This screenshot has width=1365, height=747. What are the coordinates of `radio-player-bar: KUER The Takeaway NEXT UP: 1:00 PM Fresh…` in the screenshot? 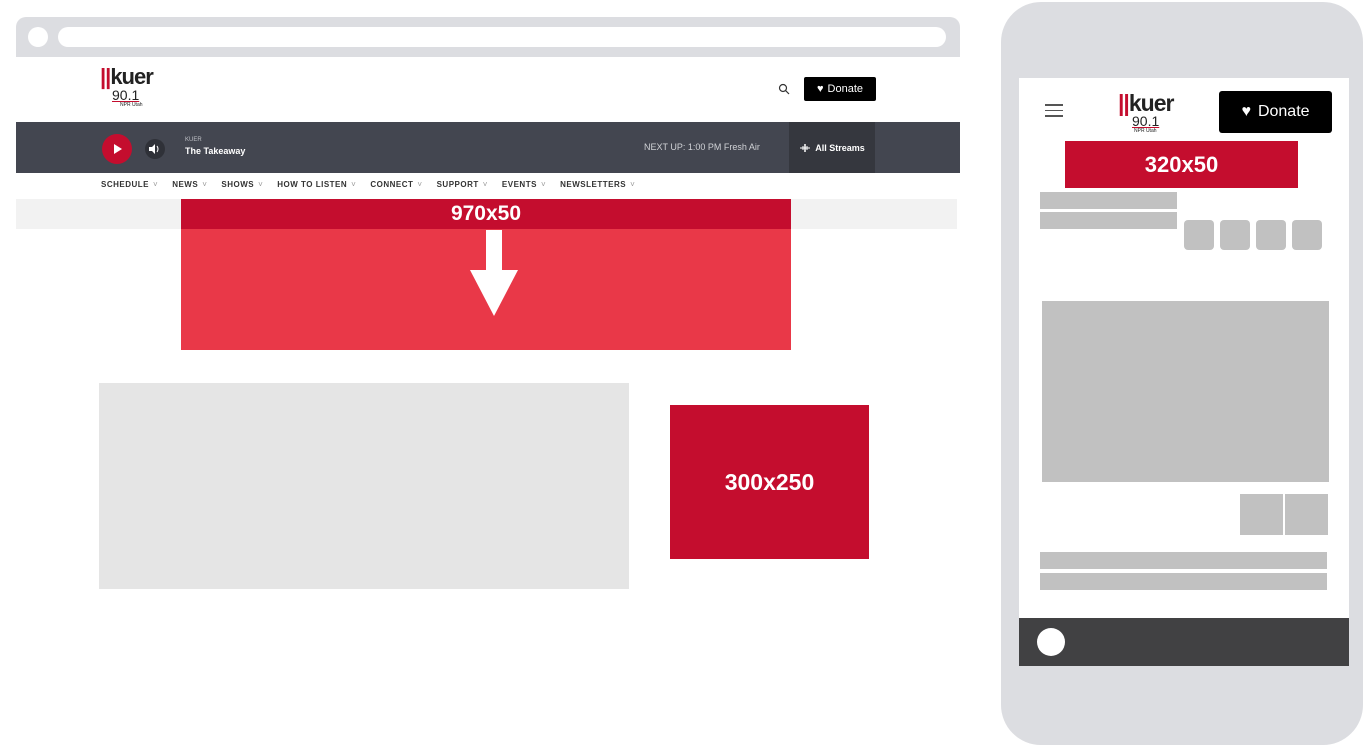 It's located at (488, 147).